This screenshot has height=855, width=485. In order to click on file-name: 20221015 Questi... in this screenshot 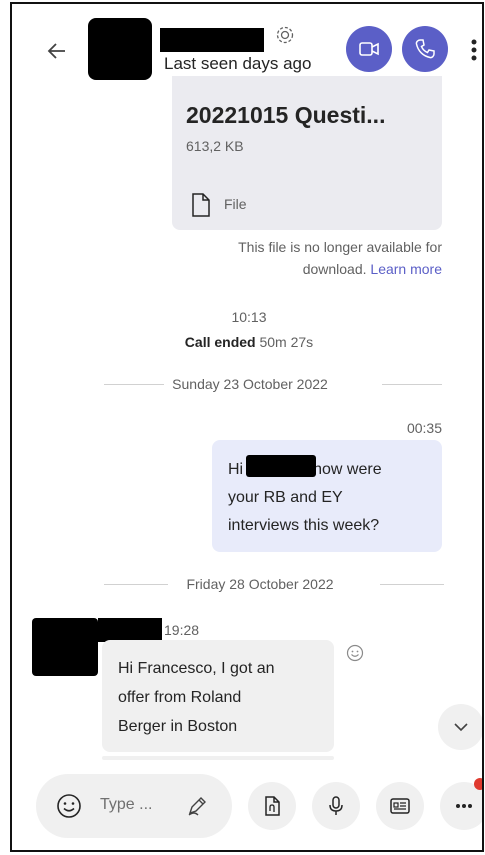, I will do `click(286, 115)`.